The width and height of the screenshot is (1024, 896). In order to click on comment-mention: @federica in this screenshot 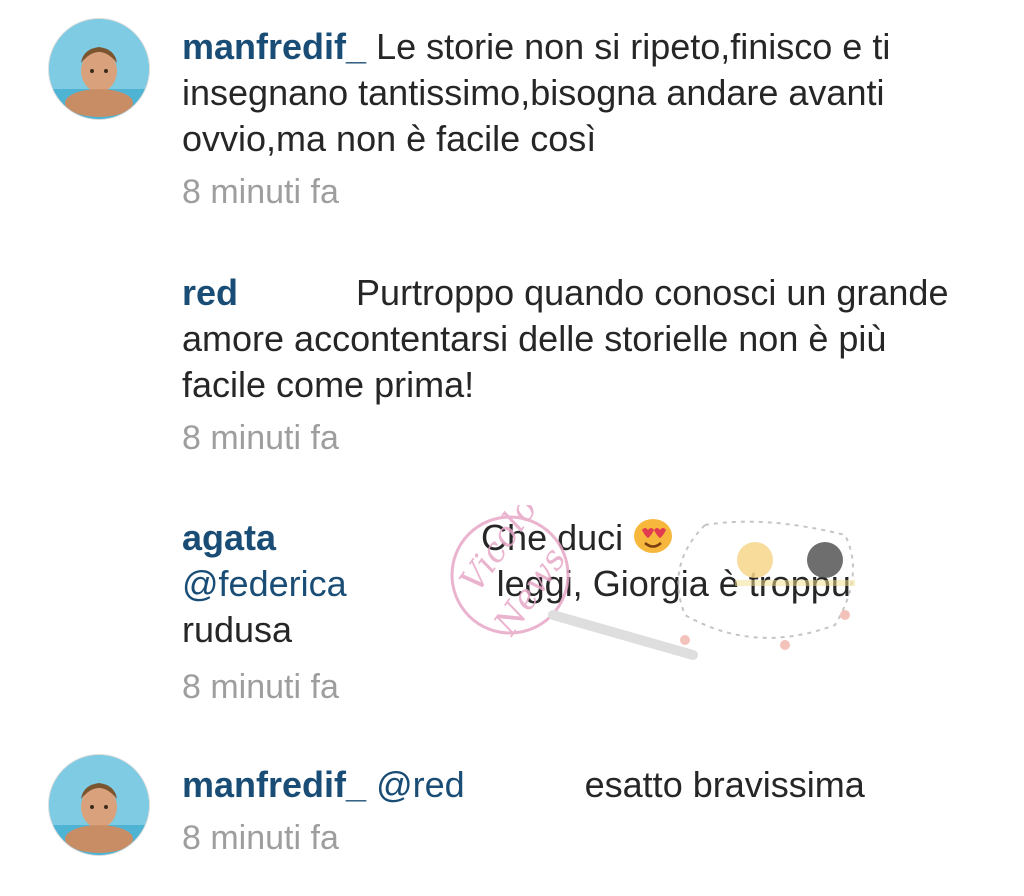, I will do `click(264, 583)`.